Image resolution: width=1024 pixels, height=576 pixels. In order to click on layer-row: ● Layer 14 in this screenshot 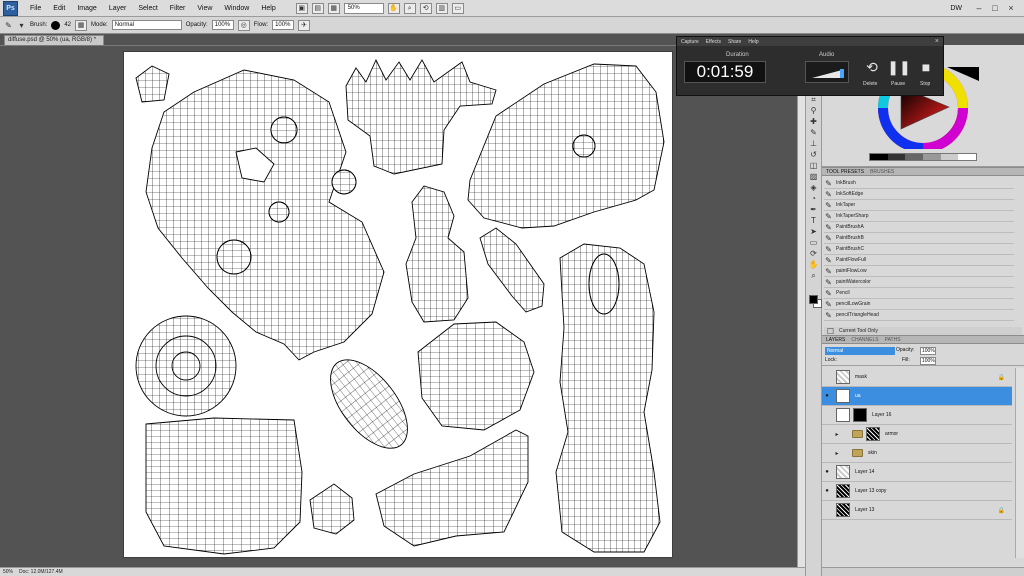, I will do `click(917, 472)`.